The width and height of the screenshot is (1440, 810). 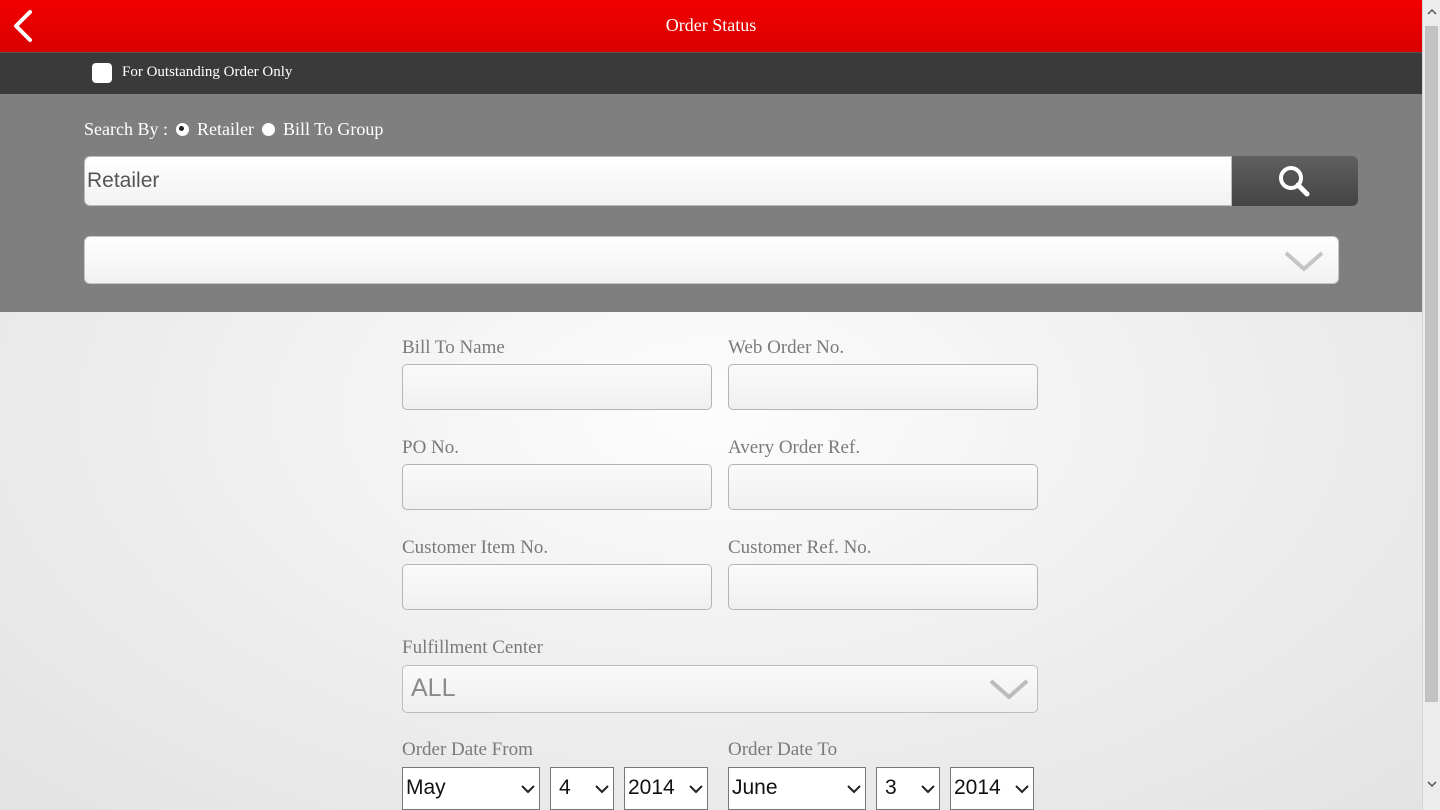 I want to click on date-to-month-value: June, so click(x=755, y=787).